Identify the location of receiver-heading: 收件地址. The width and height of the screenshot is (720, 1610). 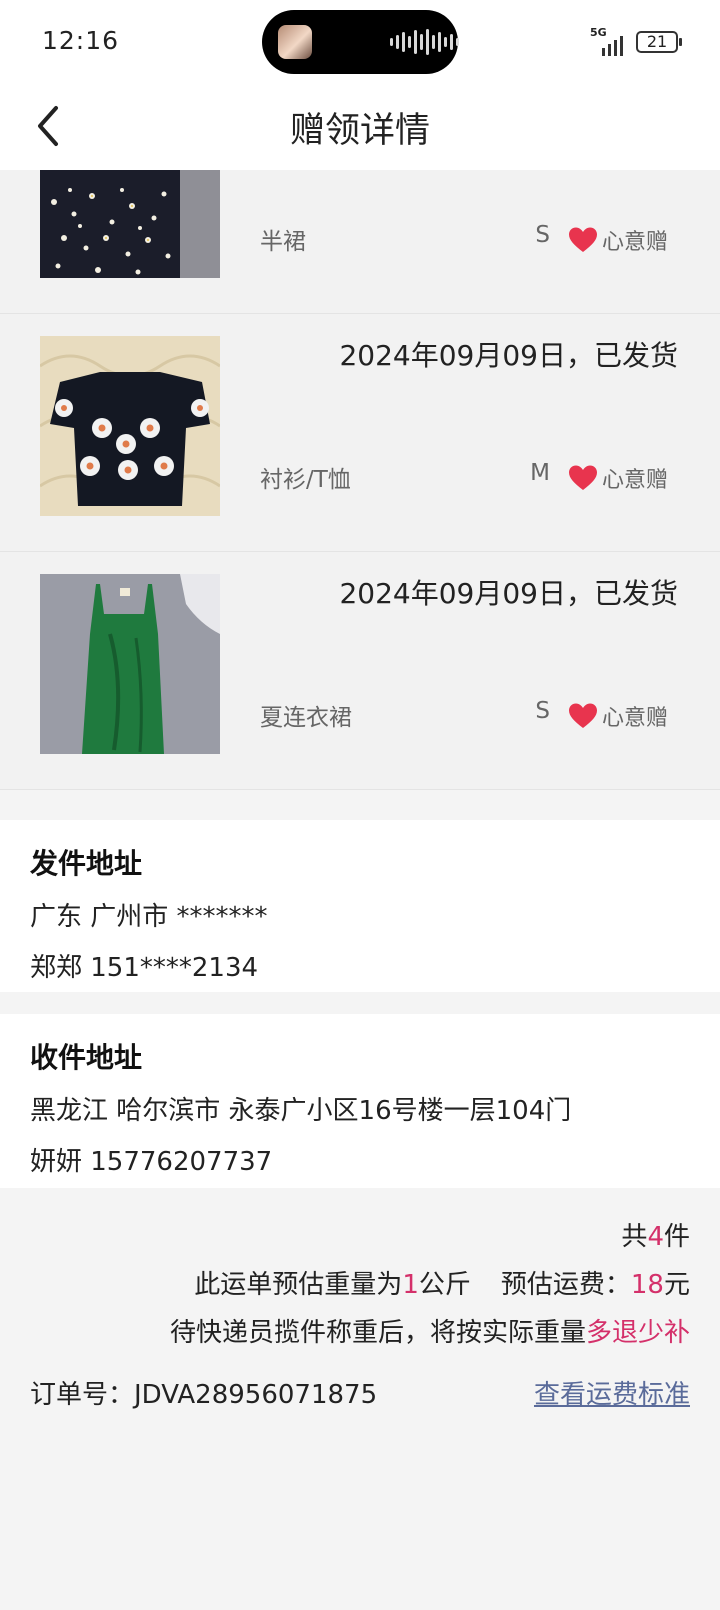
(86, 1057).